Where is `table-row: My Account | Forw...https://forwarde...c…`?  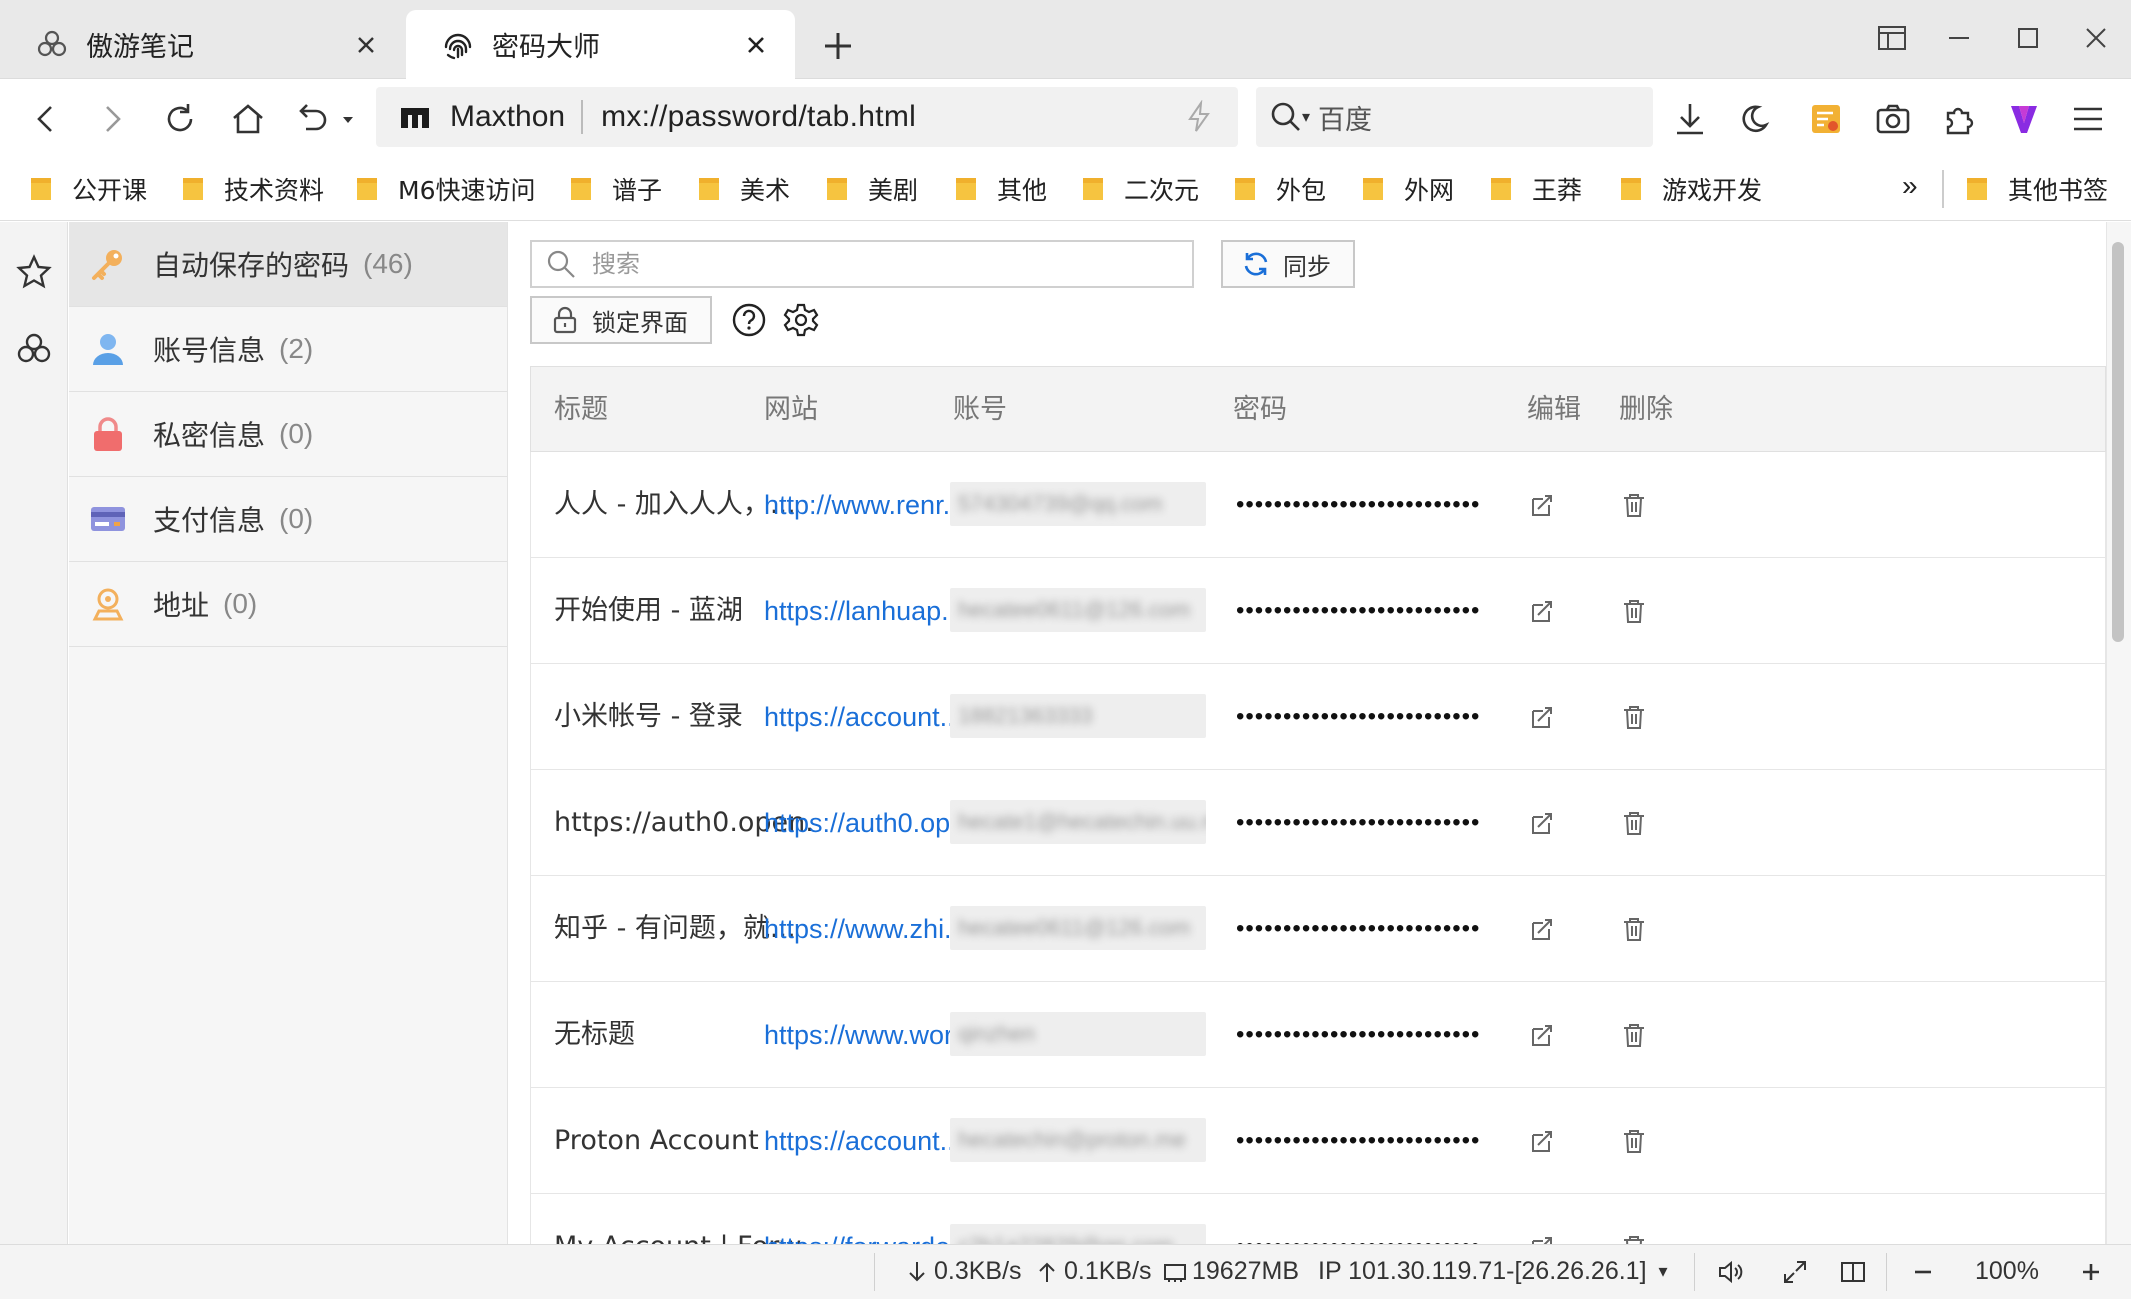 table-row: My Account | Forw...https://forwarde...c… is located at coordinates (1318, 1219).